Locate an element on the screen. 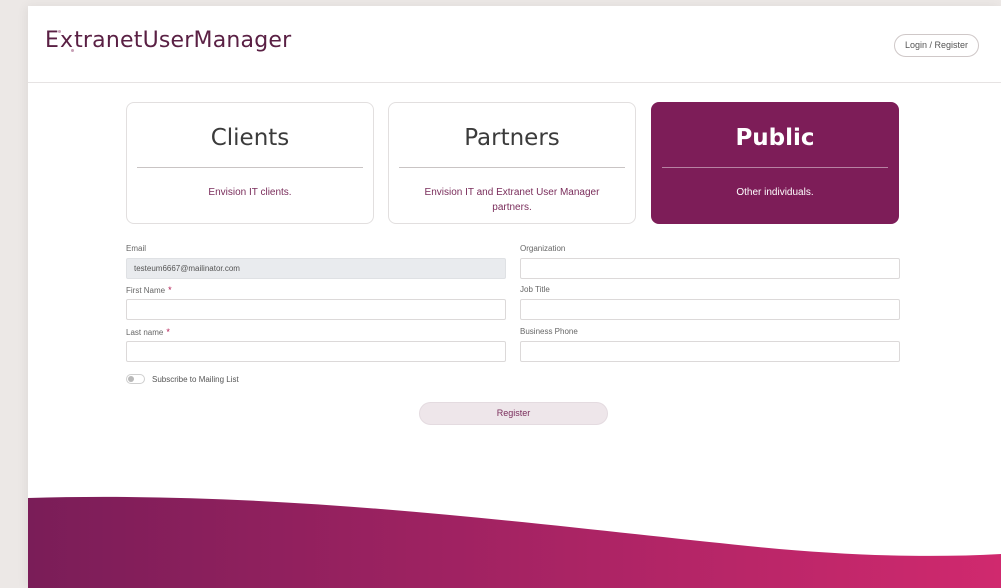  organization-field-group: Organization is located at coordinates (710, 261).